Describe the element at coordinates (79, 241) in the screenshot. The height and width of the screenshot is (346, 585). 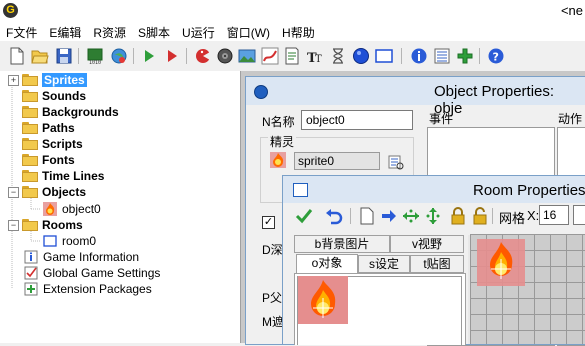
I see `tree-label: room0` at that location.